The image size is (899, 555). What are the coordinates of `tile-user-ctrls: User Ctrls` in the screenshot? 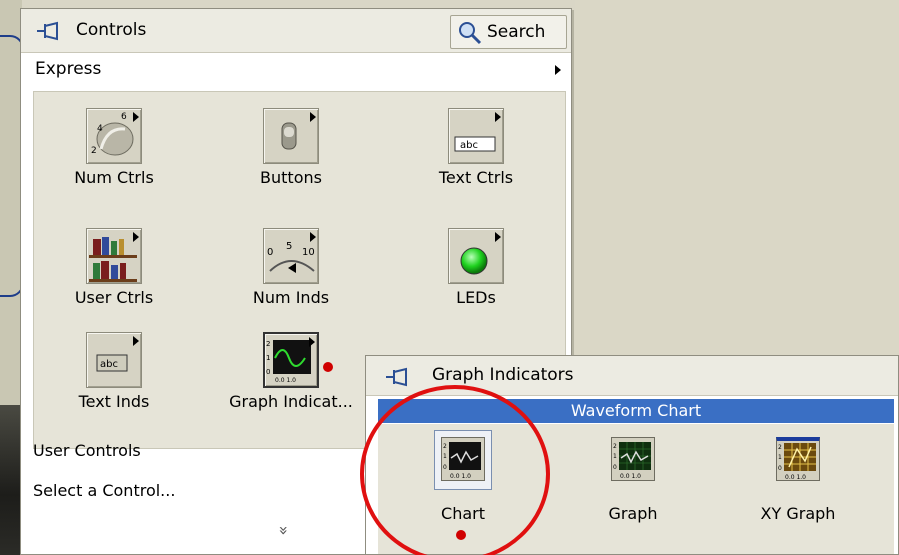 It's located at (107, 273).